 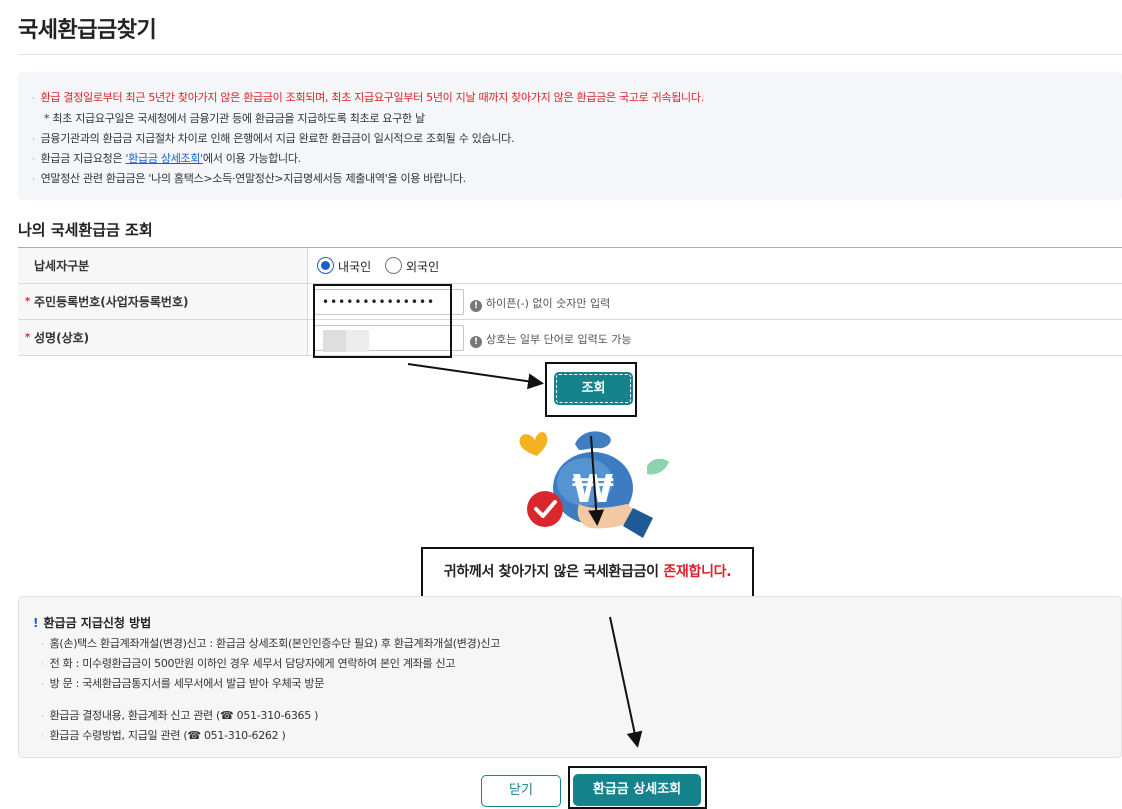 I want to click on name-hint: ! 상호는 일부 단어로 입력도 가능, so click(x=551, y=339).